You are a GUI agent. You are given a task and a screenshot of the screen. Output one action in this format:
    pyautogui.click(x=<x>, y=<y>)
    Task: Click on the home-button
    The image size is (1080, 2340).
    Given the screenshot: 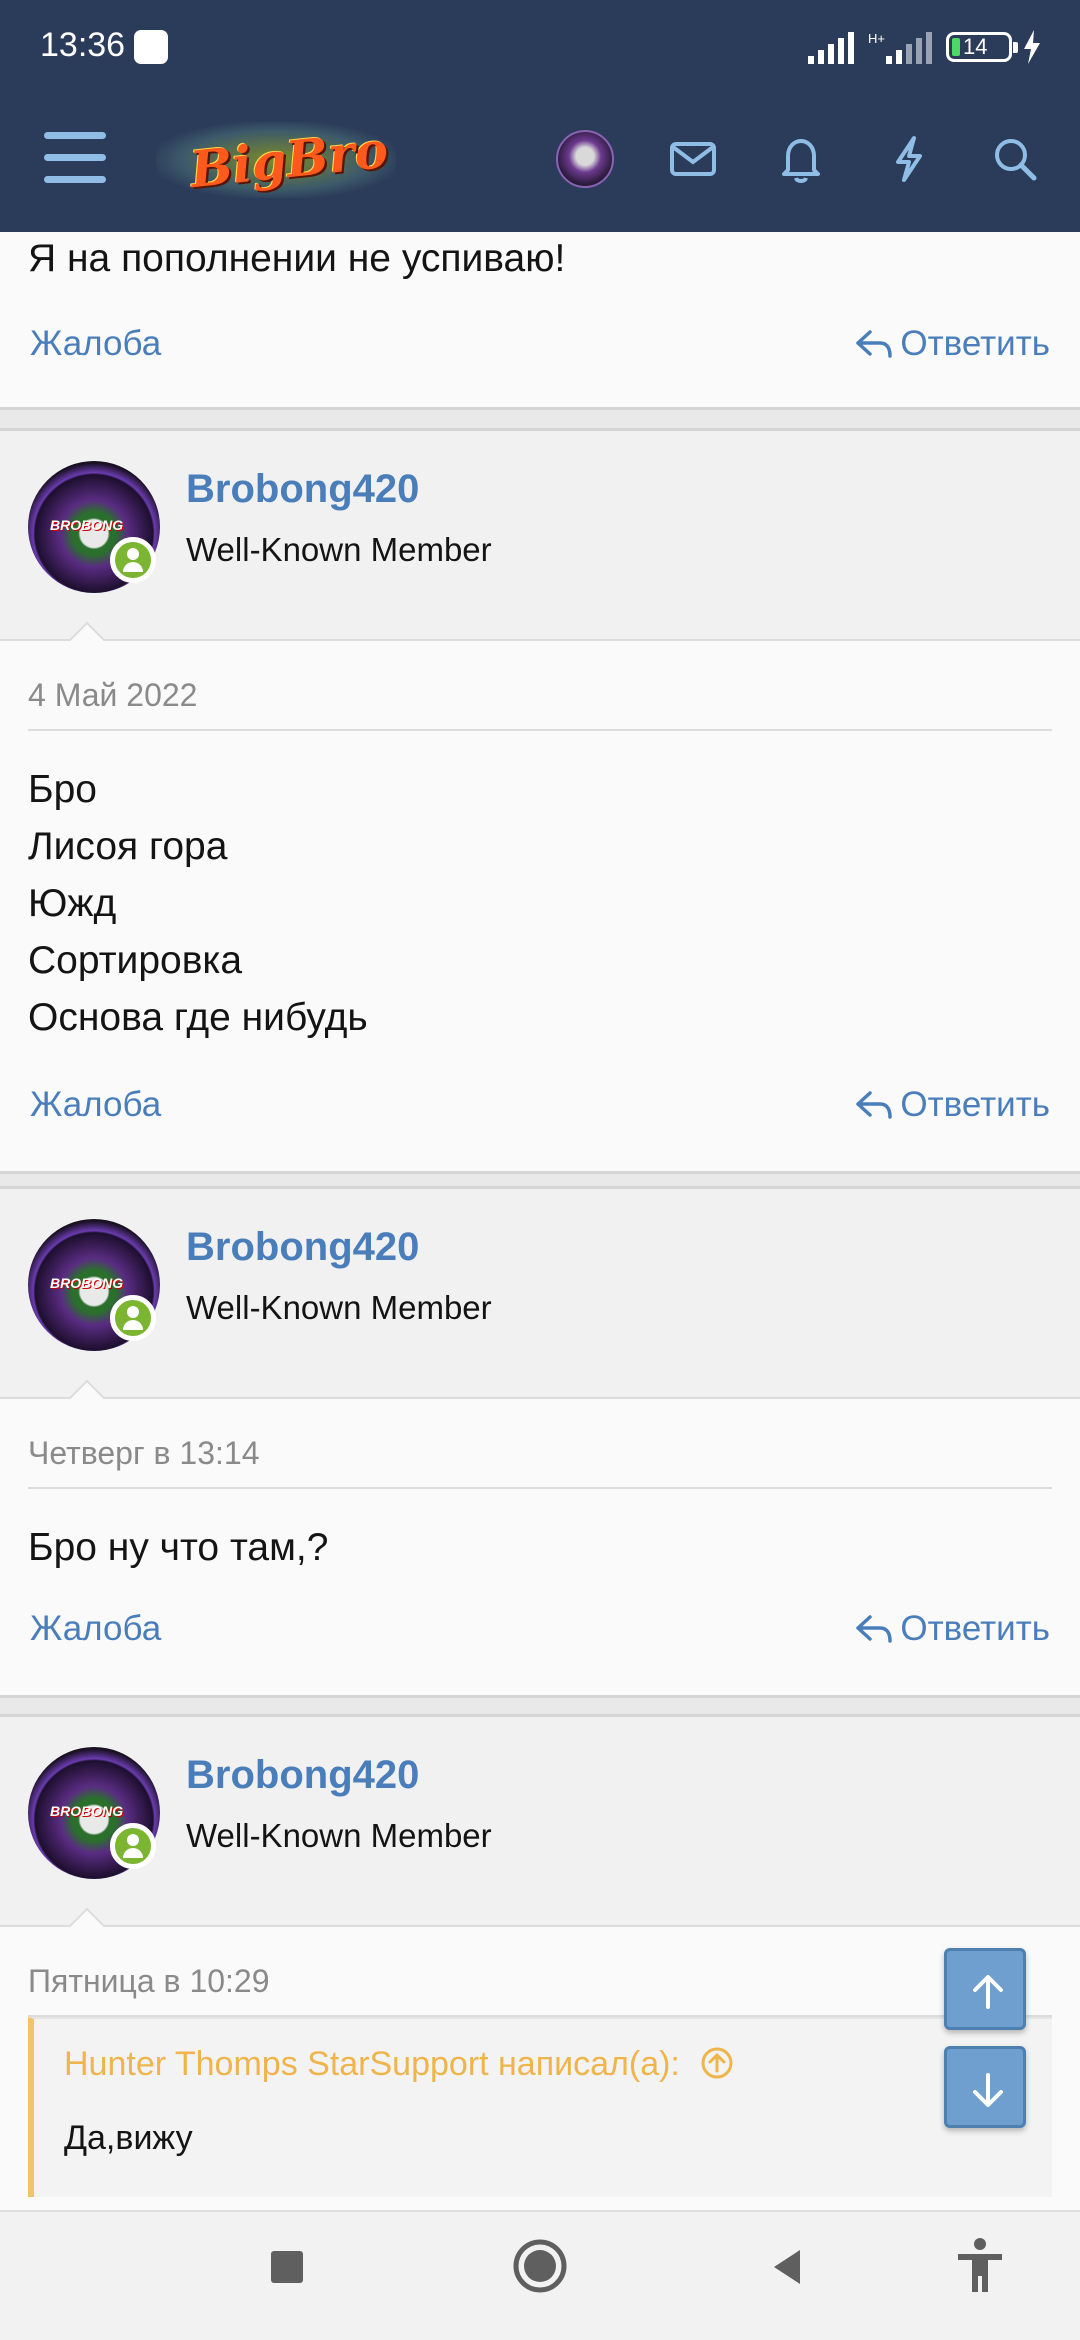 What is the action you would take?
    pyautogui.click(x=540, y=2266)
    